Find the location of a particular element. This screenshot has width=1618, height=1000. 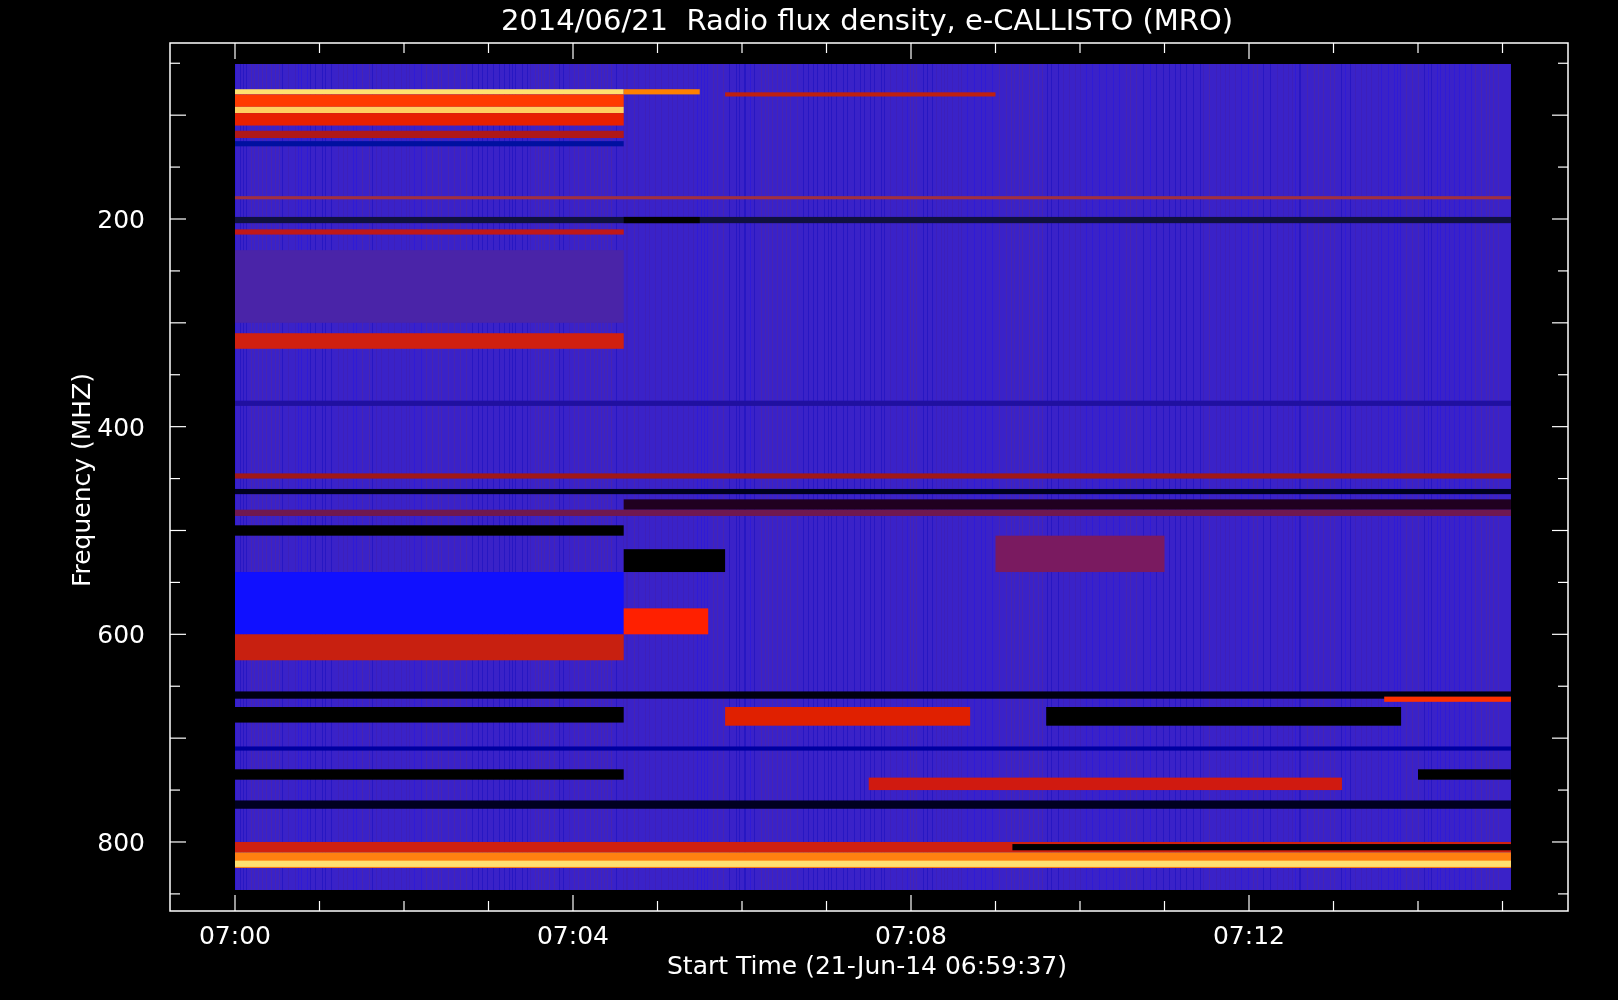

y-tick-label: 200 is located at coordinates (121, 219).